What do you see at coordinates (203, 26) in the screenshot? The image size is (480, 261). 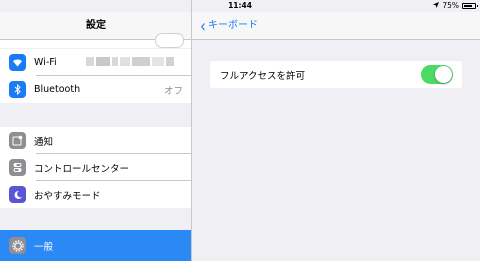 I see `chevron-left-icon: ‹` at bounding box center [203, 26].